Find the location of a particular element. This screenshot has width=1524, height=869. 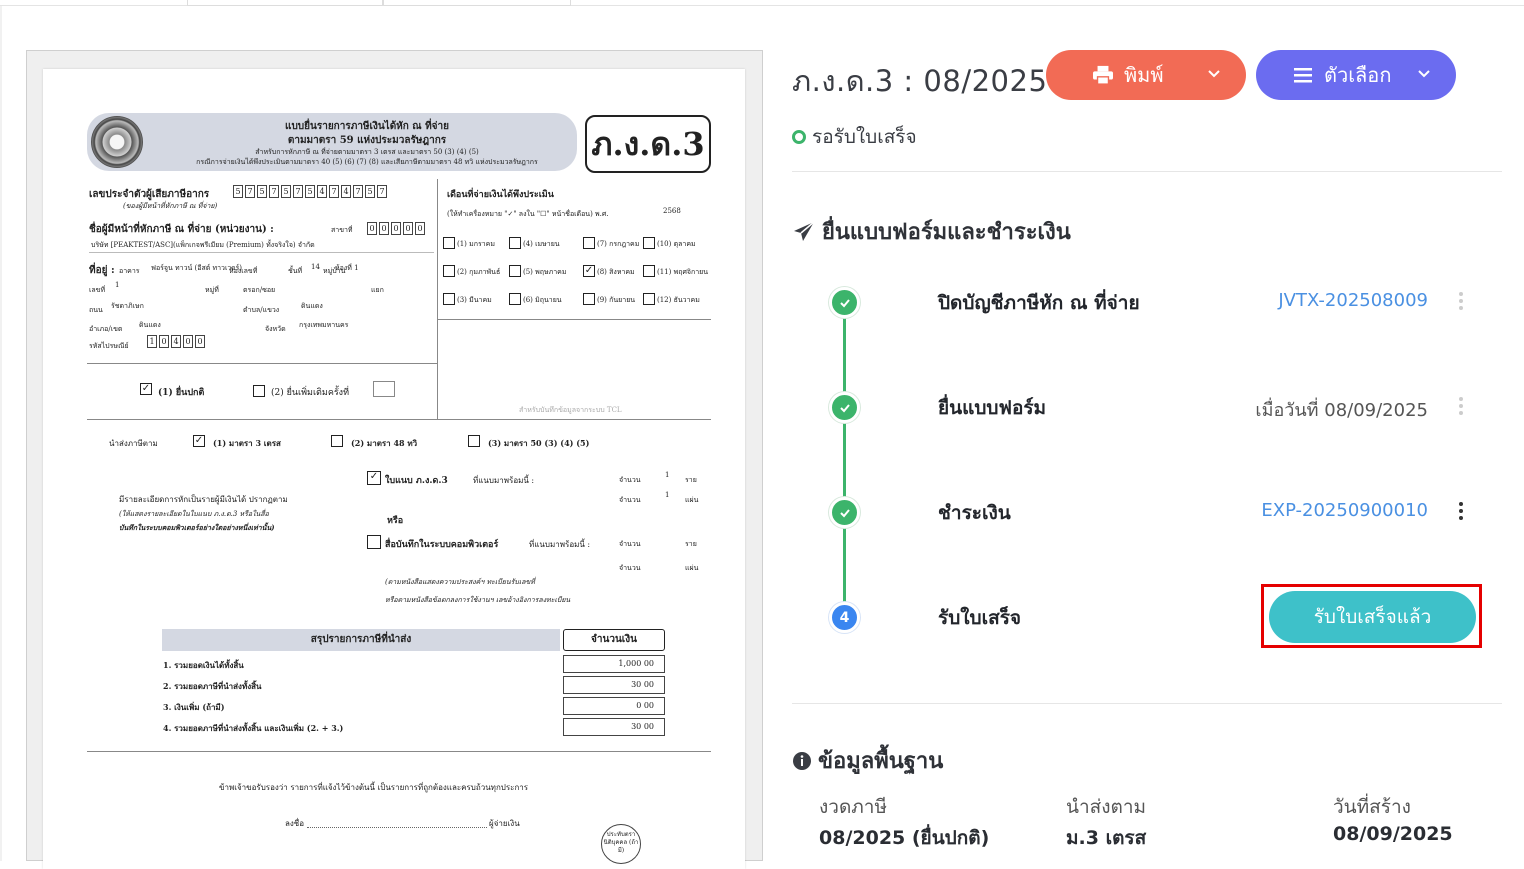

subdistrict-value: ดินแดง is located at coordinates (312, 306).